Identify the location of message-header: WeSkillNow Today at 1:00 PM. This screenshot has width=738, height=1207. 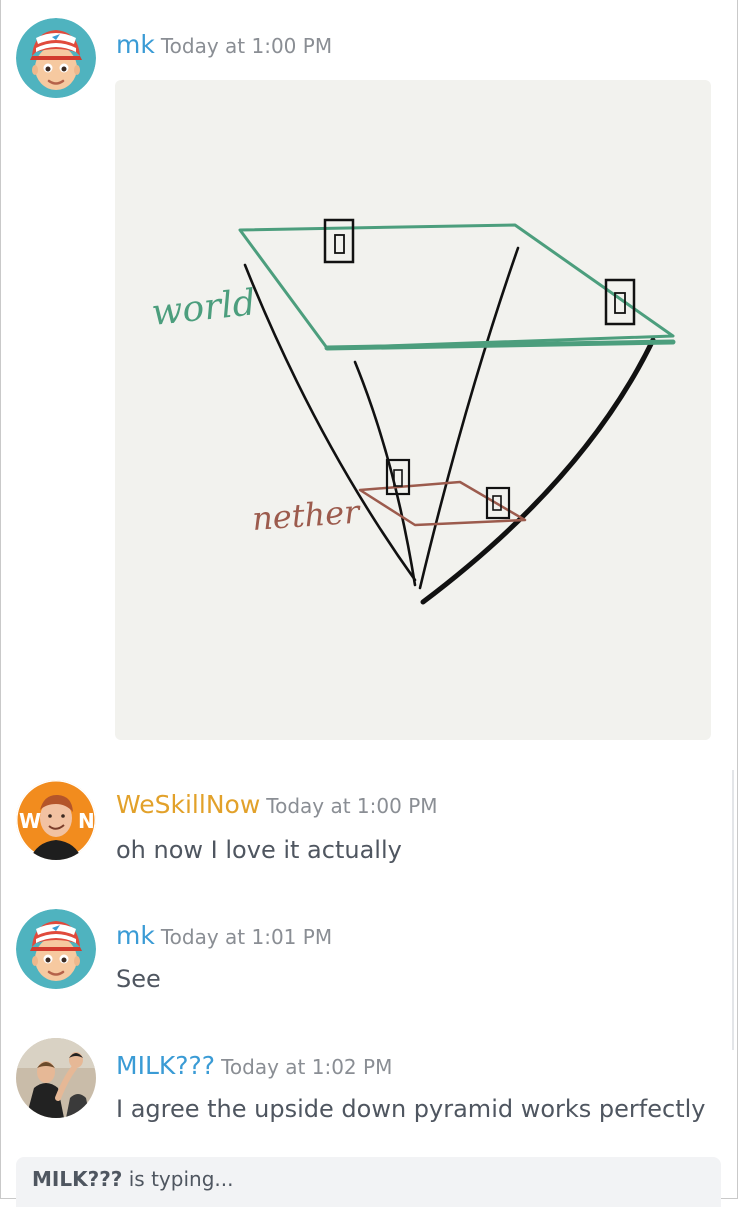
(277, 804).